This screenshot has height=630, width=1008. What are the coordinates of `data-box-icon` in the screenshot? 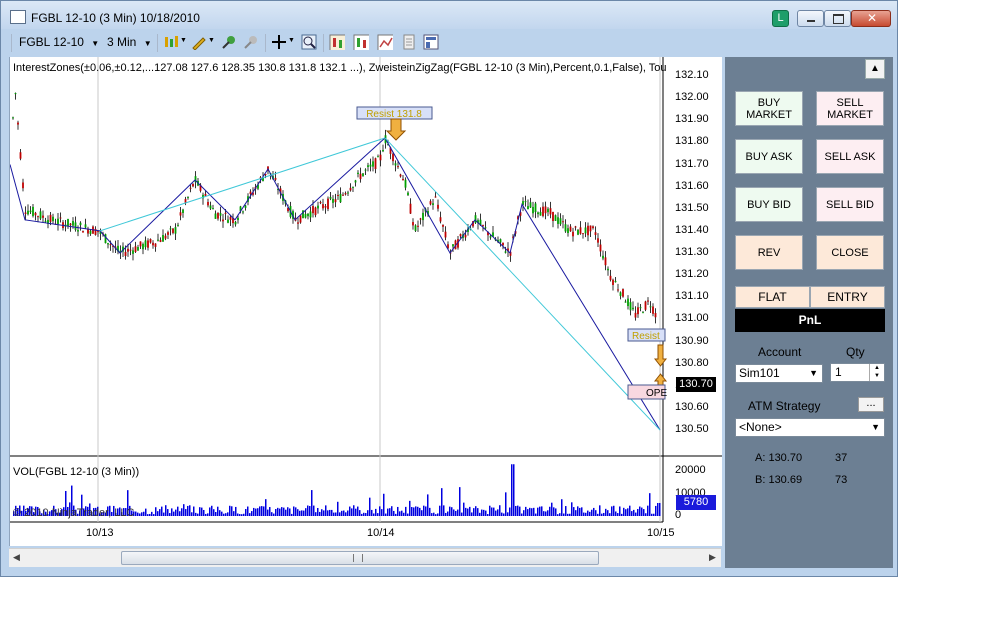 It's located at (337, 42).